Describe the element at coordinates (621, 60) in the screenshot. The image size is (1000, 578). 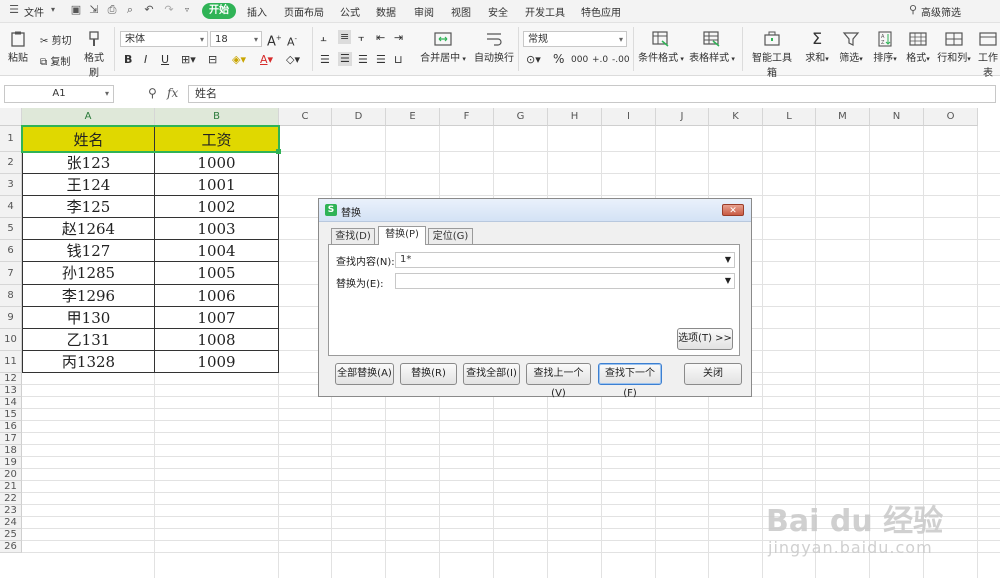
I see `decrease-decimal-button: -.00` at that location.